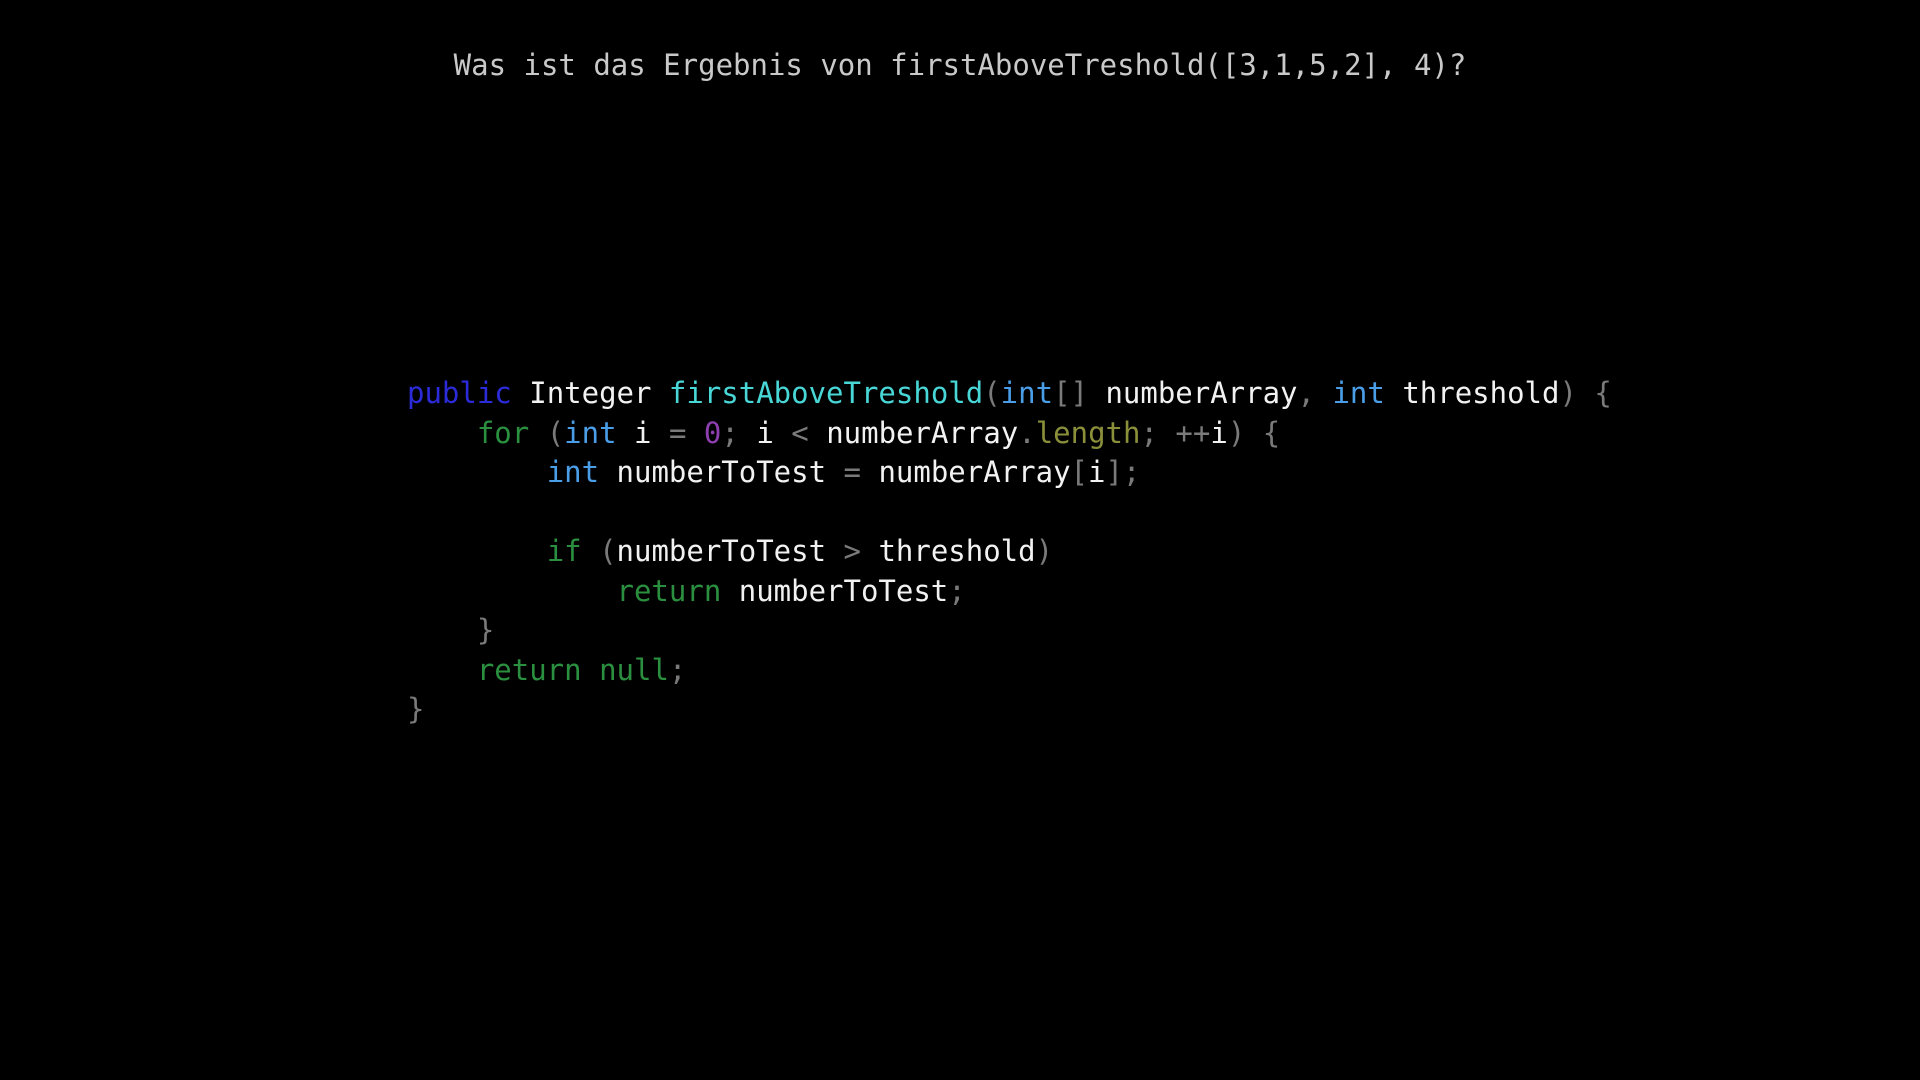 The image size is (1920, 1080). I want to click on code-line: int numberToTest = numberArray[i];, so click(1009, 473).